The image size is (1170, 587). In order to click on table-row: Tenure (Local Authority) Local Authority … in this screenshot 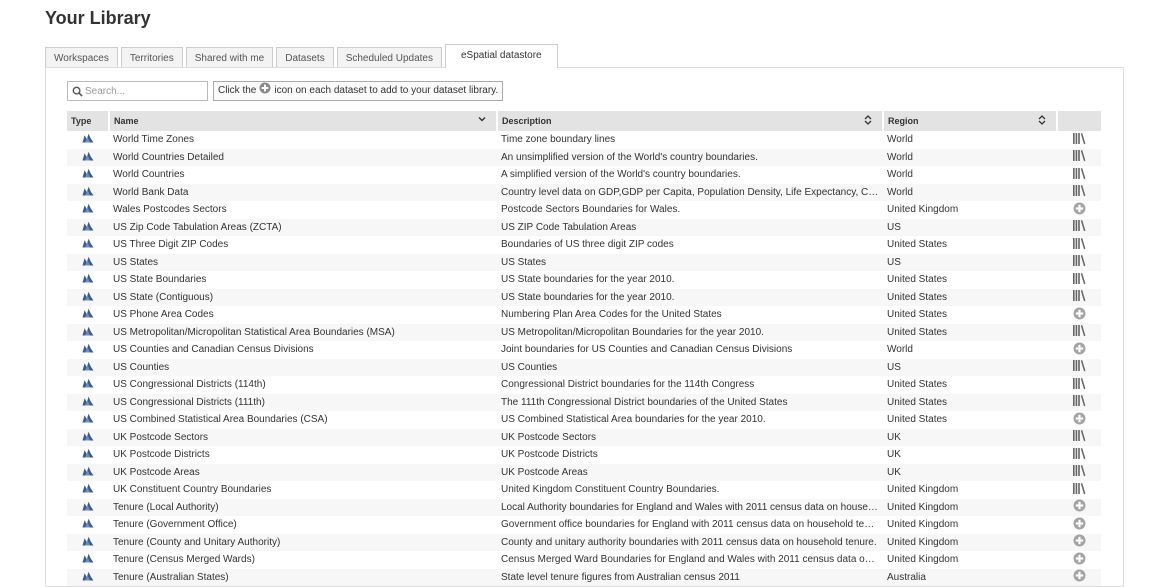, I will do `click(584, 507)`.